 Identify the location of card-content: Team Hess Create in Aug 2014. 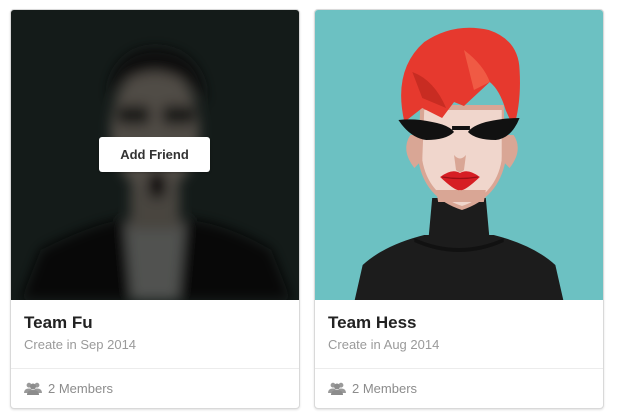
(459, 334).